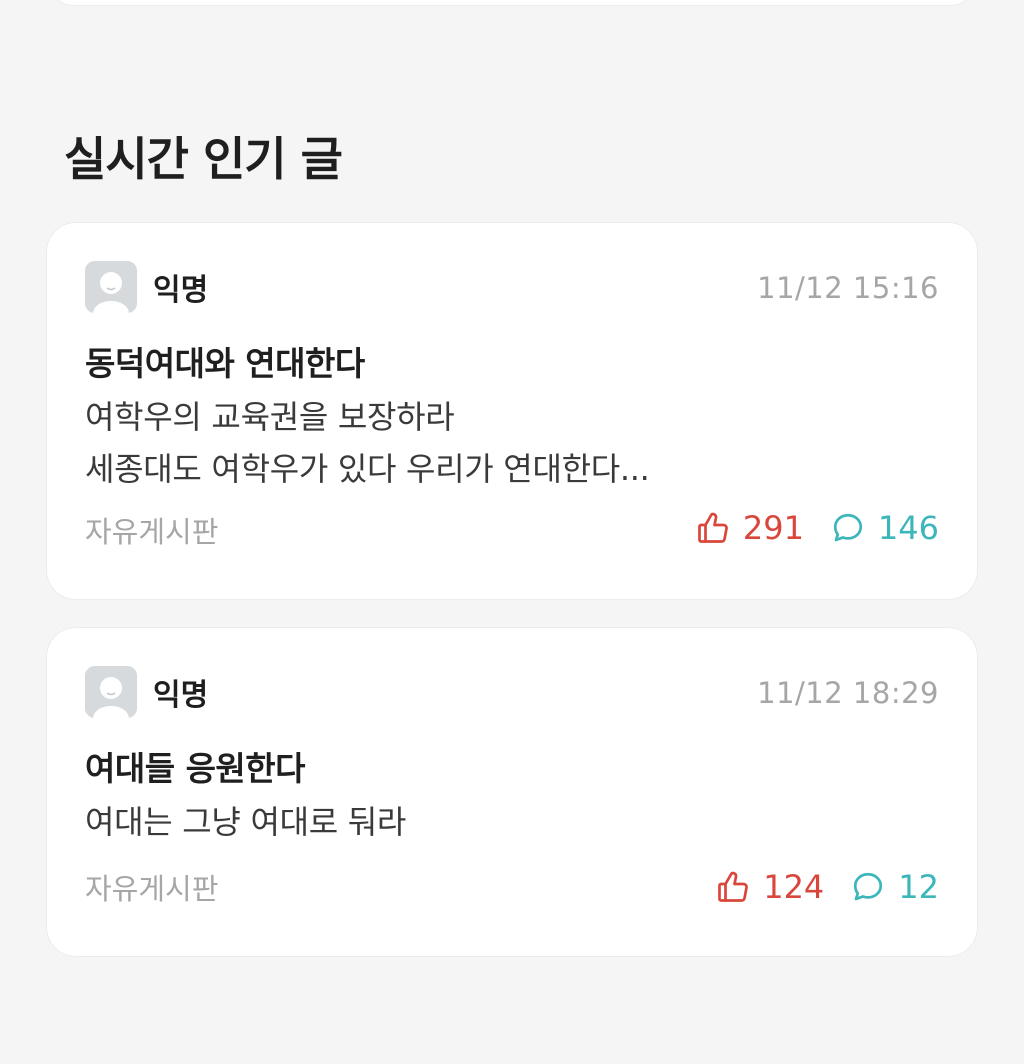 Image resolution: width=1024 pixels, height=1064 pixels. Describe the element at coordinates (512, 3) in the screenshot. I see `previous-card-bottom` at that location.